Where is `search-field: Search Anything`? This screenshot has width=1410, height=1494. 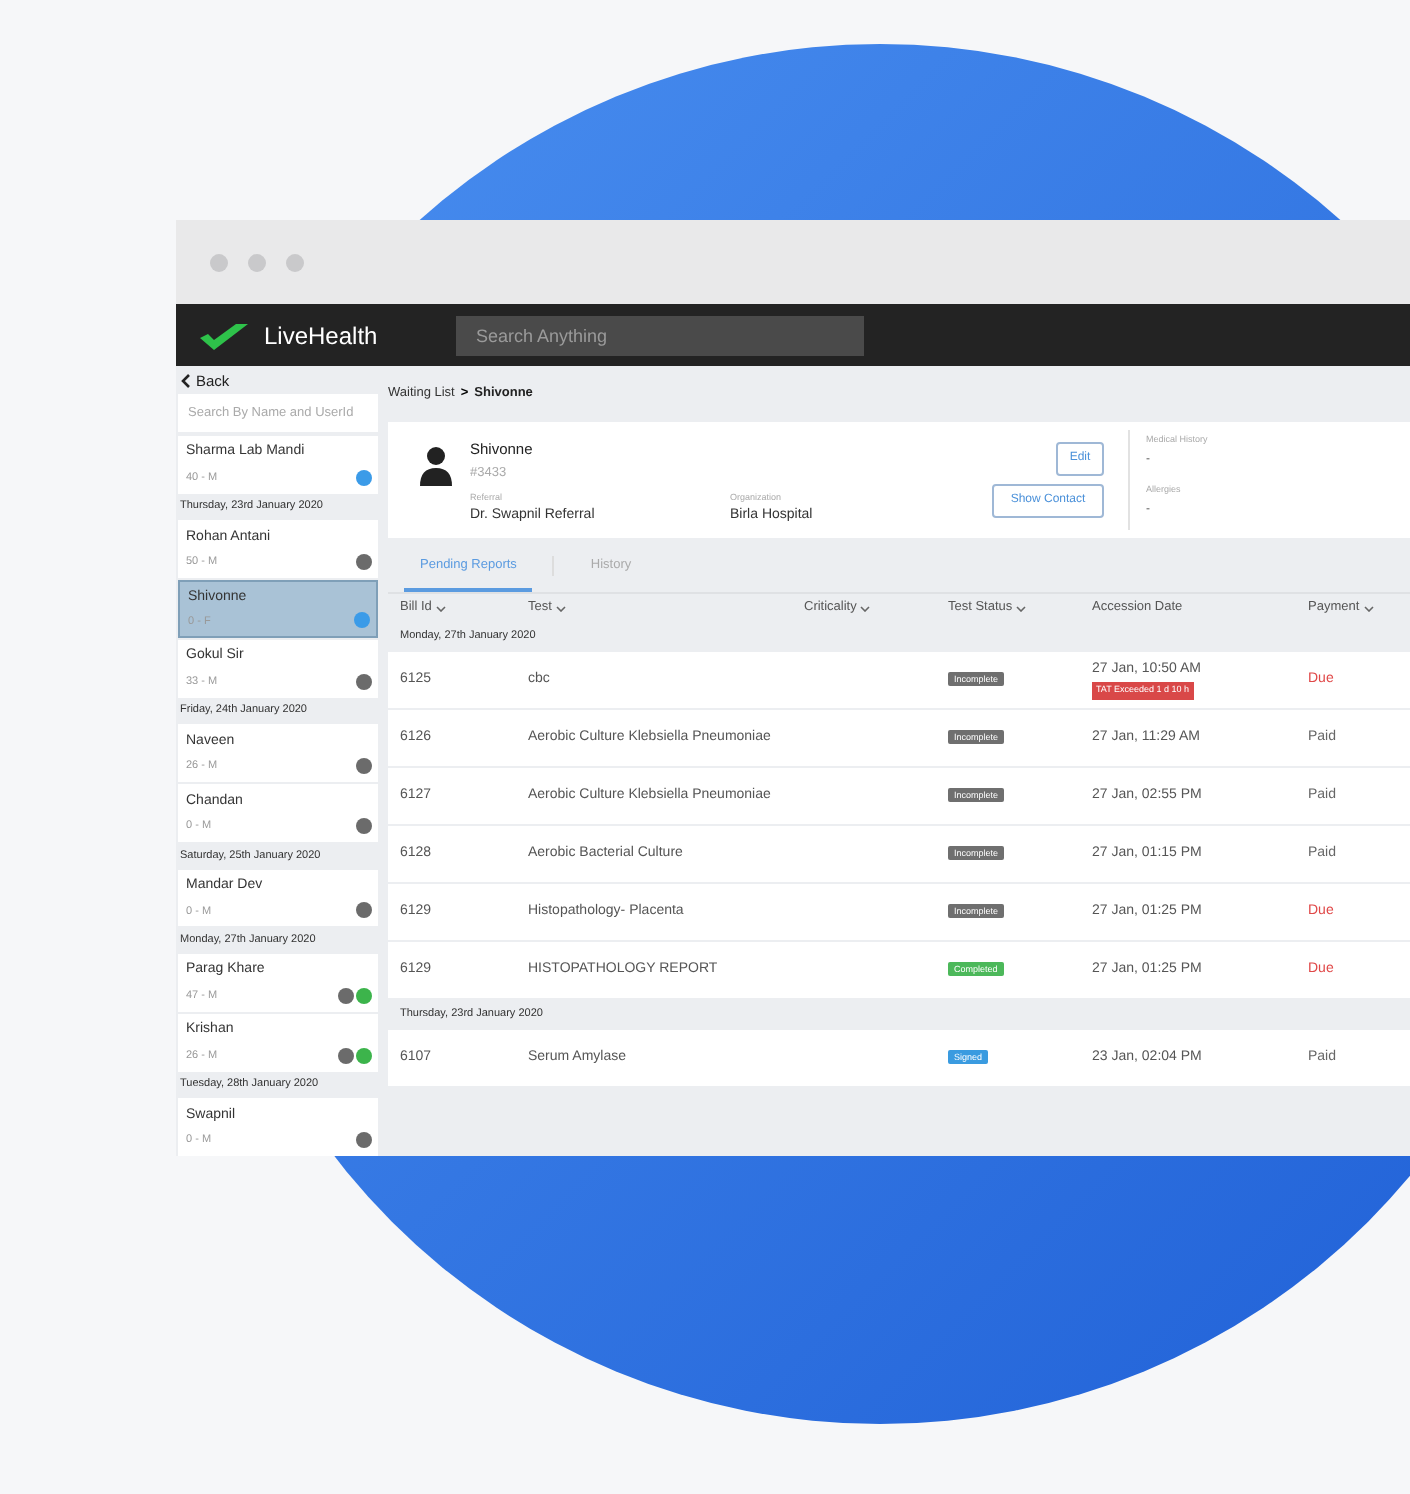
search-field: Search Anything is located at coordinates (660, 335).